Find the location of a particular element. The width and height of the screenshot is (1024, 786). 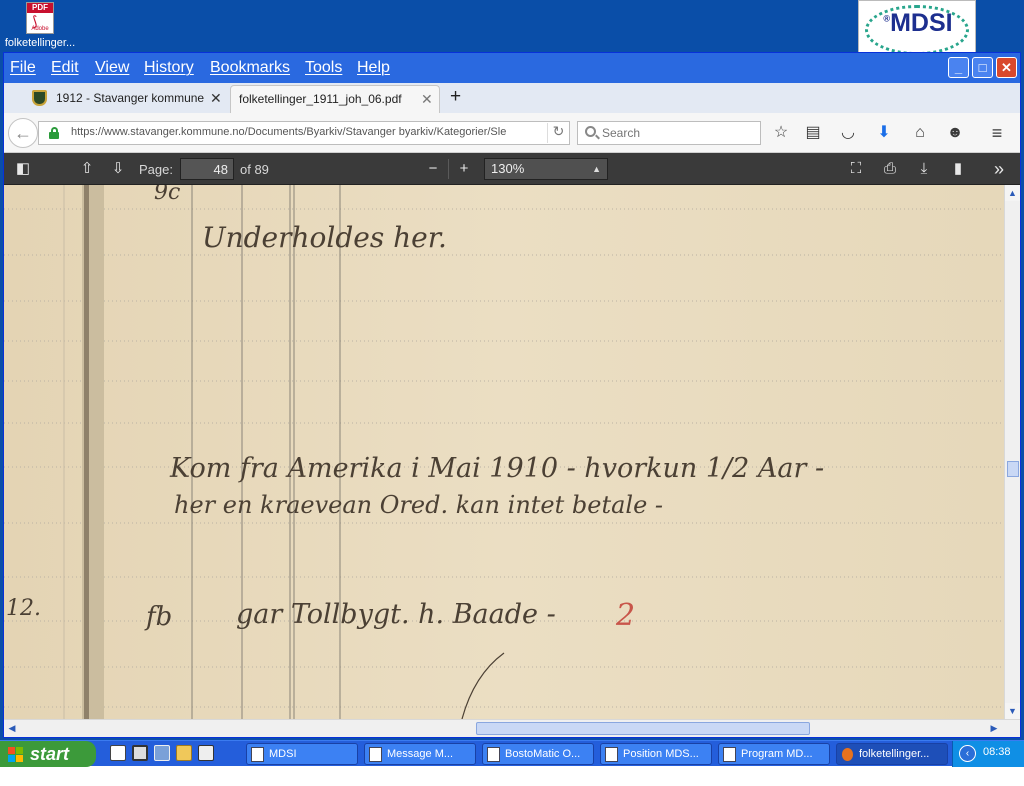

horizontal-scrollbar: ◀ ▶ is located at coordinates (512, 728).